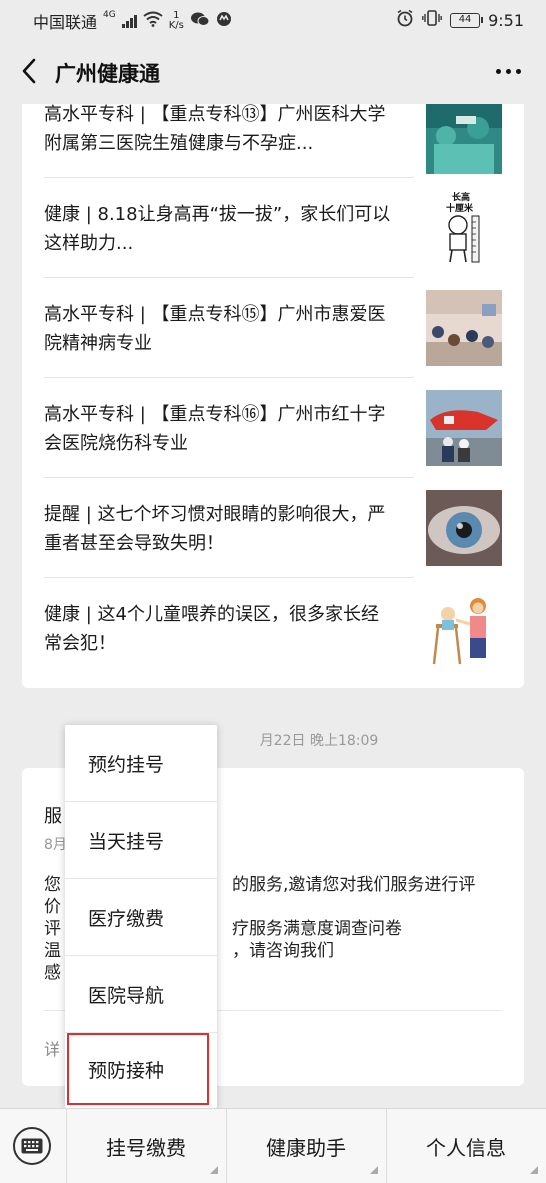 This screenshot has width=546, height=1183. I want to click on service-card-date: 8月, so click(55, 845).